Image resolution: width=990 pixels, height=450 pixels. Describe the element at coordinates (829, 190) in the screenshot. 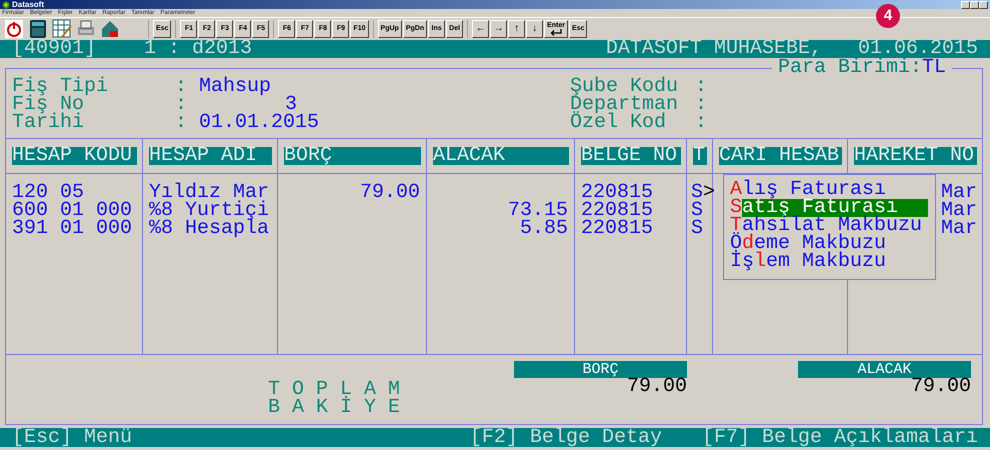

I see `menu-option: Alış Faturası` at that location.